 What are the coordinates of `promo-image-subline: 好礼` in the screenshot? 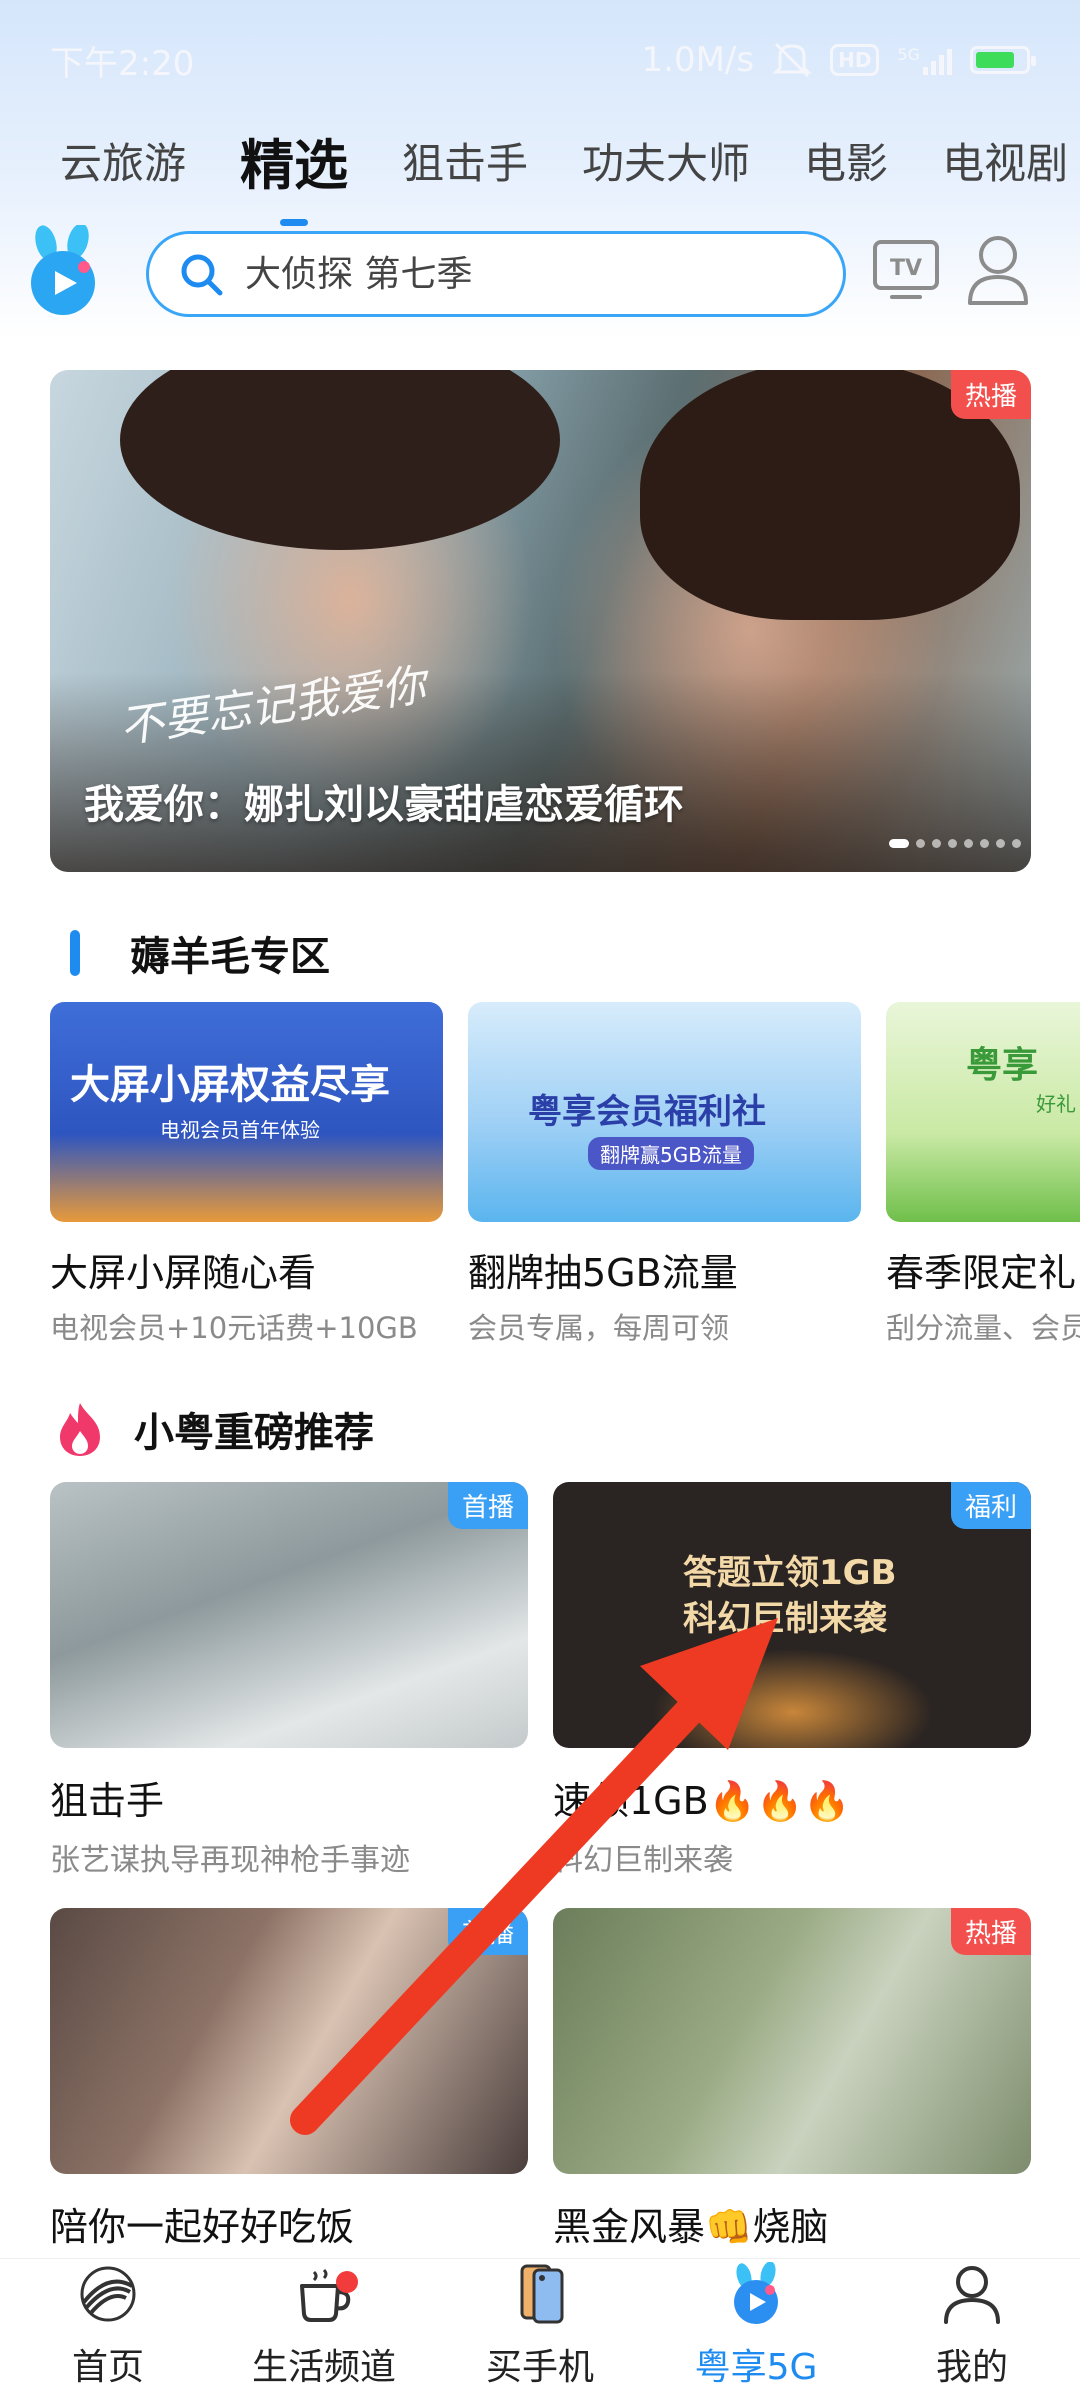 It's located at (1056, 1104).